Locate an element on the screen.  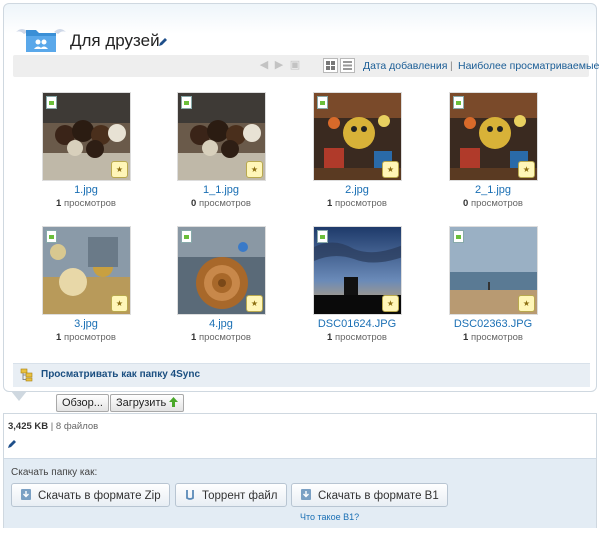
sort-by-views-link: Наиболее просматриваемые is located at coordinates (528, 66).